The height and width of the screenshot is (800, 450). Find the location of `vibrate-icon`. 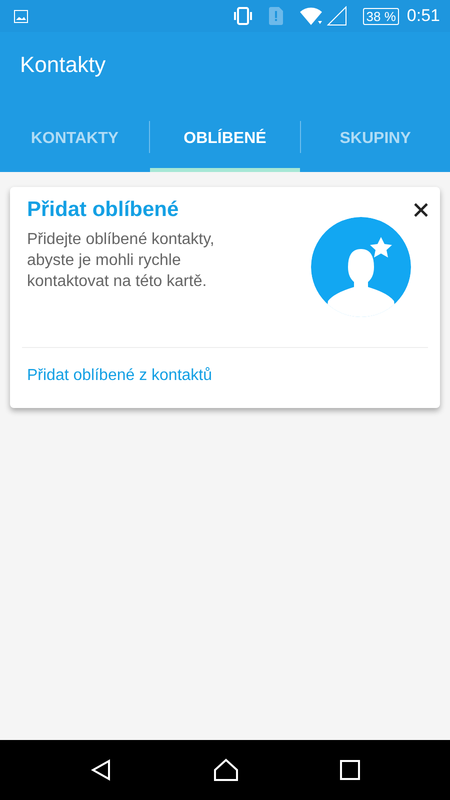

vibrate-icon is located at coordinates (243, 16).